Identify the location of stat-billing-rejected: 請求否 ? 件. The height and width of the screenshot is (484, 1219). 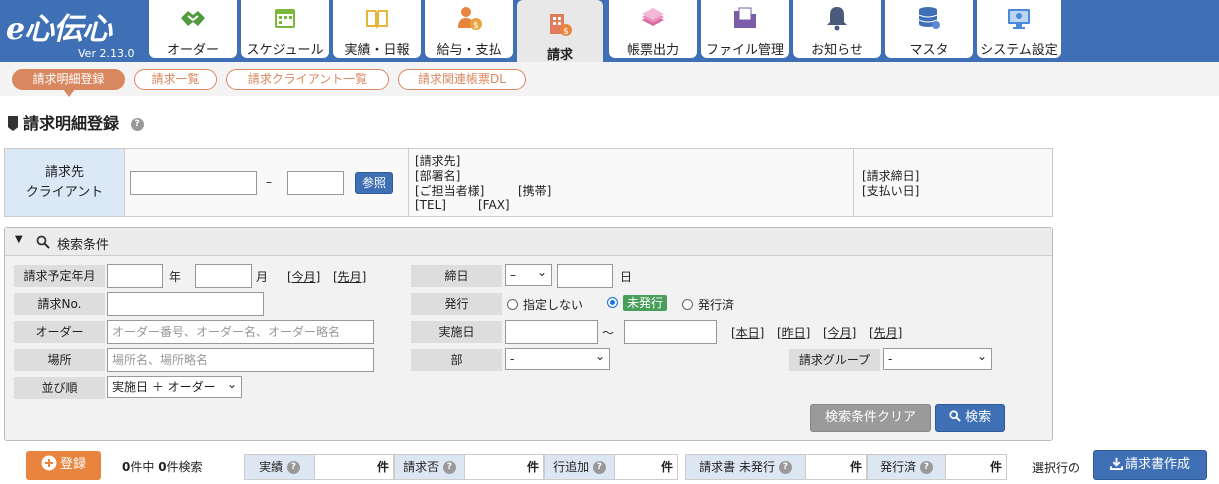
(469, 467).